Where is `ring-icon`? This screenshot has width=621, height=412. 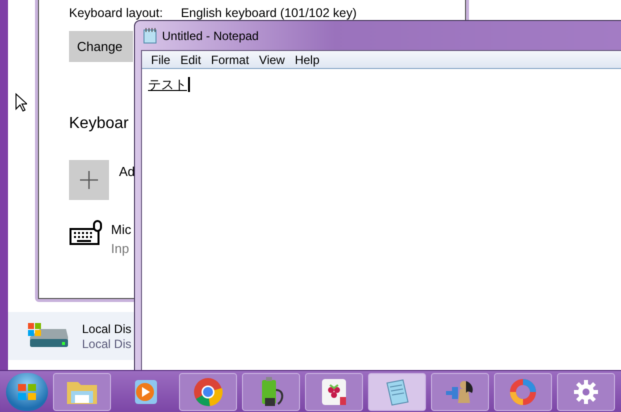
ring-icon is located at coordinates (523, 391).